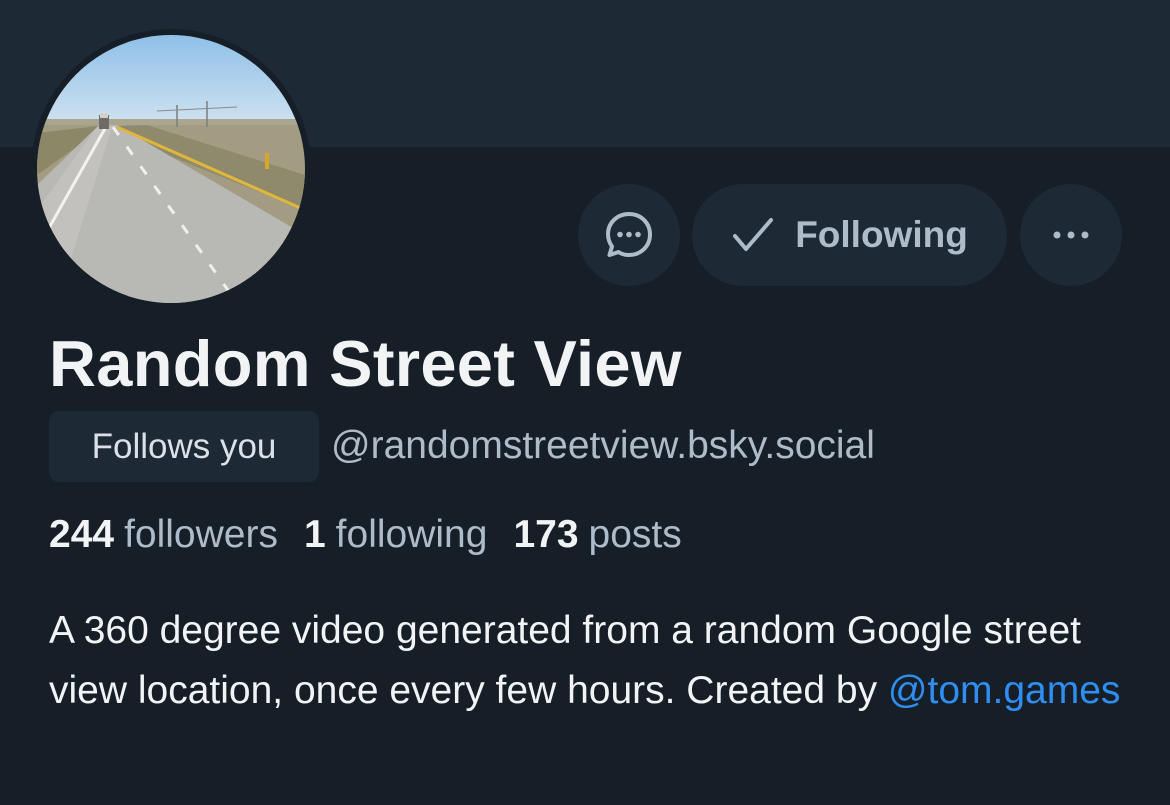  I want to click on followers-stat: 244 followers, so click(163, 535).